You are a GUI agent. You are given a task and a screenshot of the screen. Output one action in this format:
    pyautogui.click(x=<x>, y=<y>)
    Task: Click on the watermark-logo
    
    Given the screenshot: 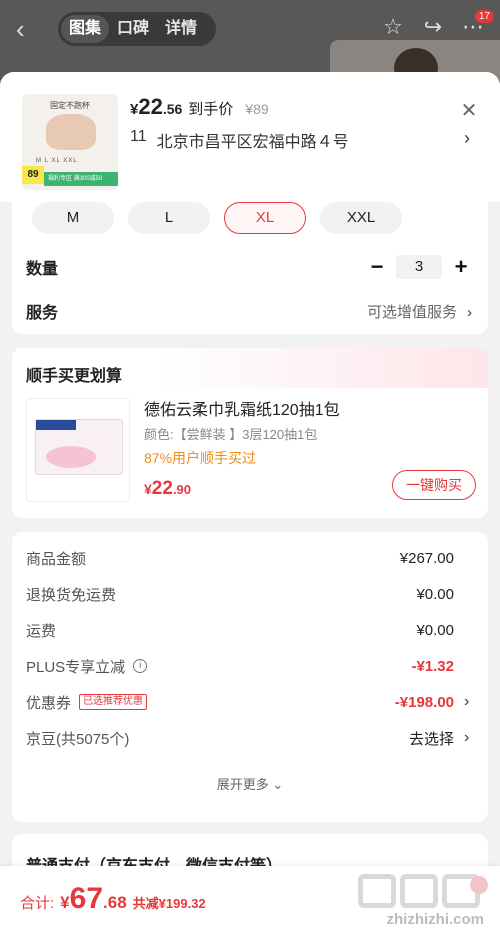 What is the action you would take?
    pyautogui.click(x=419, y=891)
    